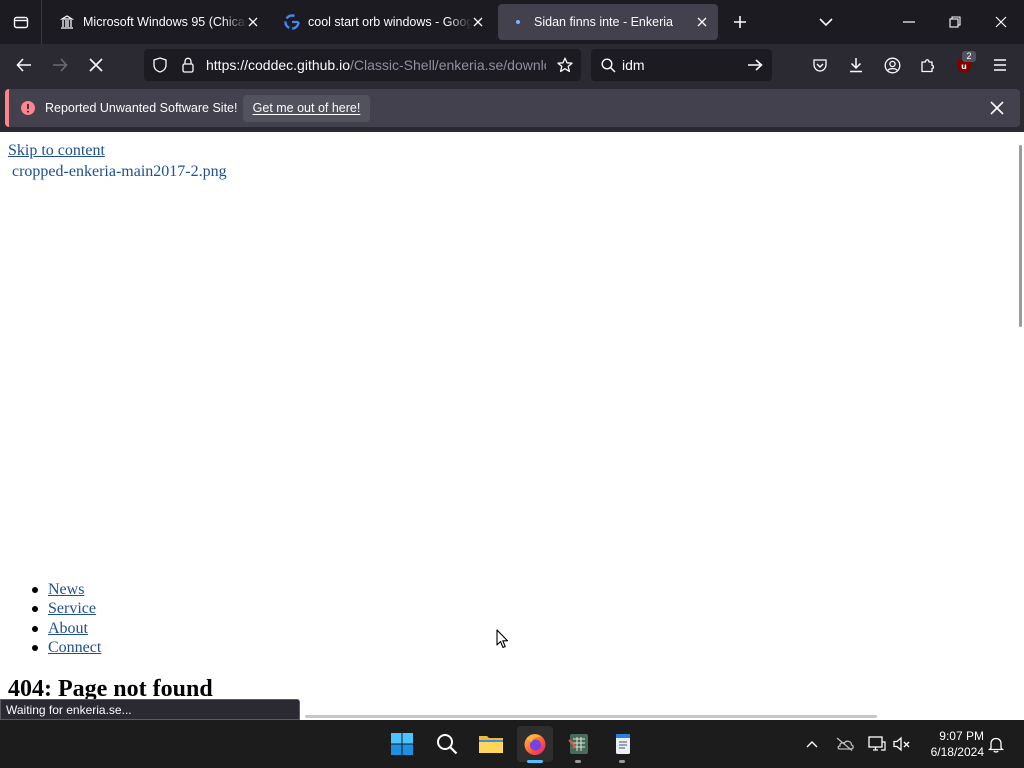 Image resolution: width=1024 pixels, height=768 pixels. What do you see at coordinates (957, 752) in the screenshot?
I see `clock-date: 6/18/2024` at bounding box center [957, 752].